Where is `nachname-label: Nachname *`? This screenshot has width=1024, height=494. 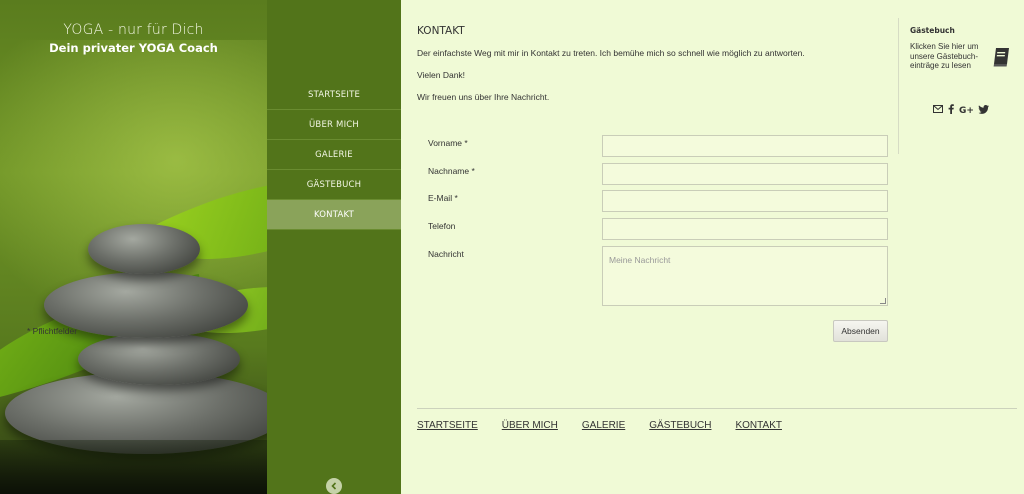 nachname-label: Nachname * is located at coordinates (451, 171).